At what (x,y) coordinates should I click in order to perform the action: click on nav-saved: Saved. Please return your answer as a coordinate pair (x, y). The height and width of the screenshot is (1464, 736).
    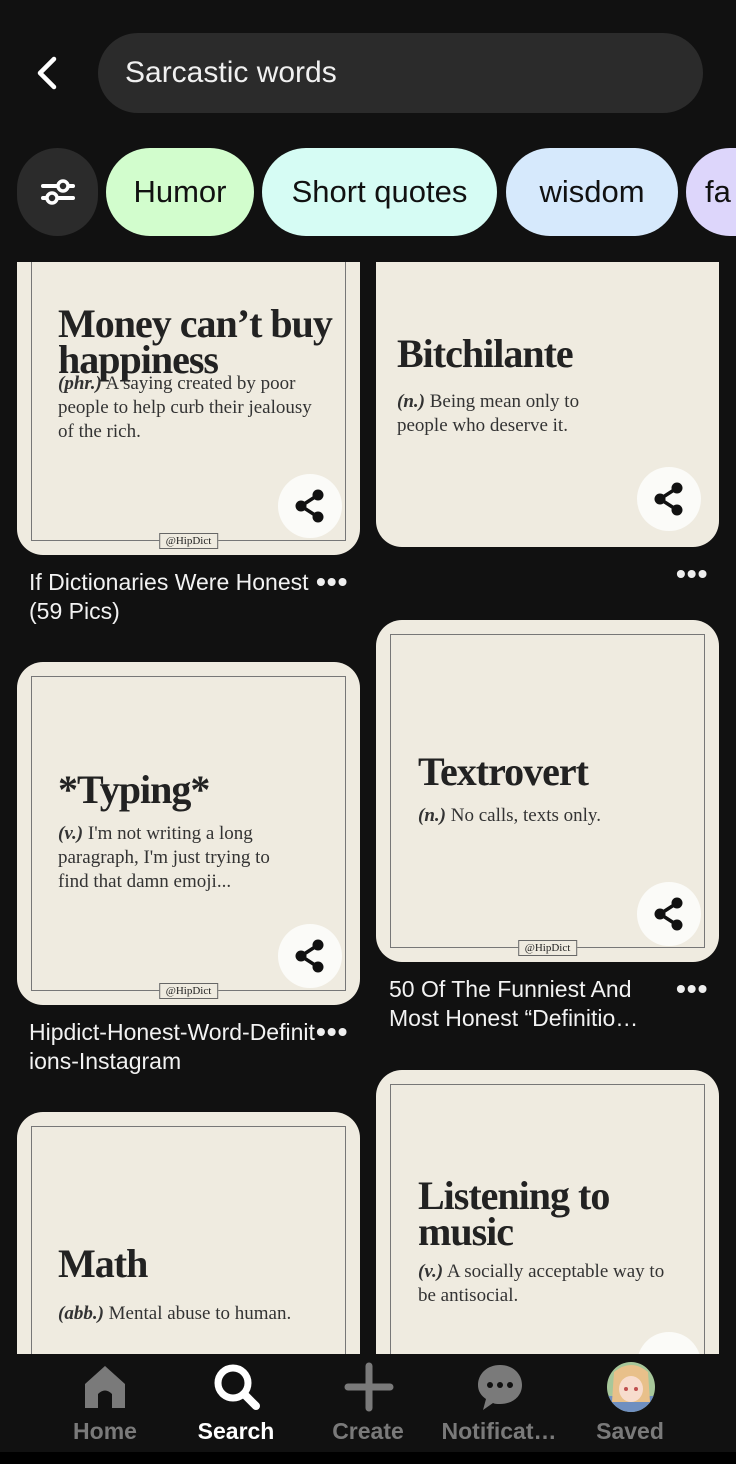
    Looking at the image, I should click on (630, 1403).